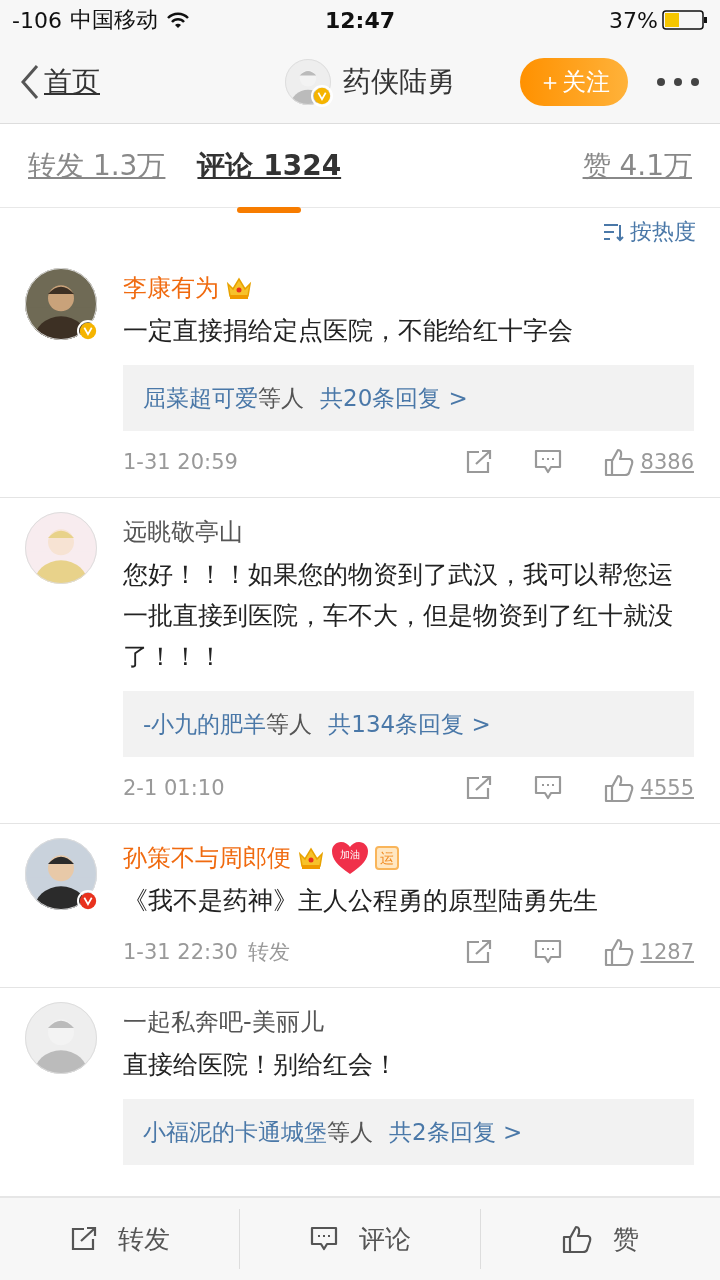 The width and height of the screenshot is (720, 1280). Describe the element at coordinates (678, 81) in the screenshot. I see `more-icon` at that location.